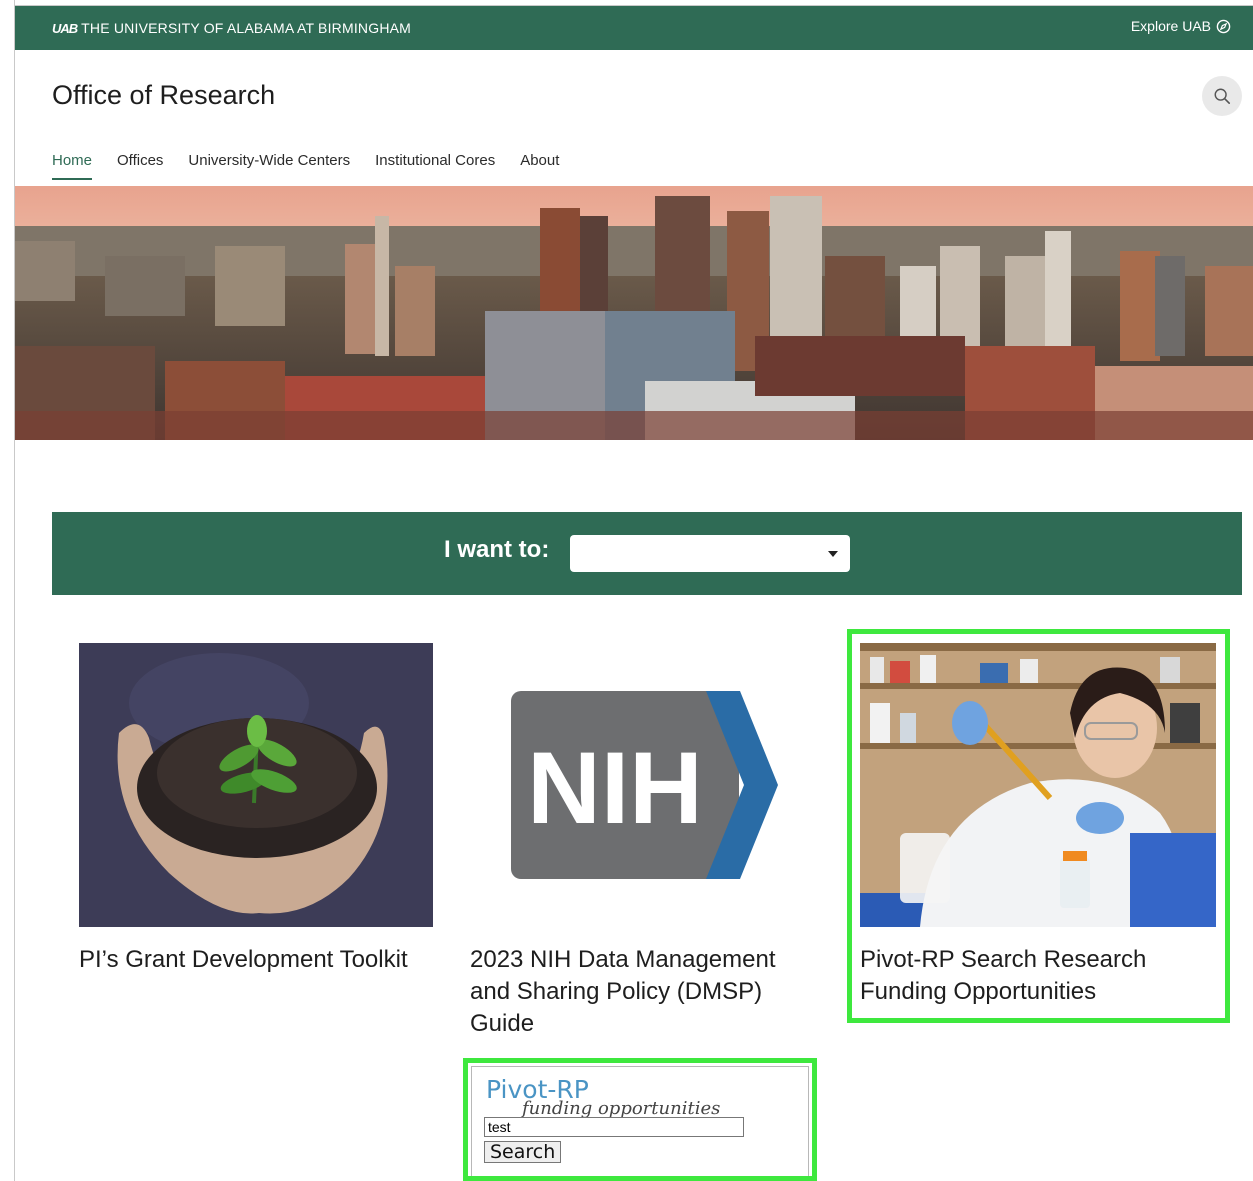 This screenshot has width=1253, height=1181. I want to click on university-name: THE UNIVERSITY OF ALABAMA AT BIRMINGHAM, so click(246, 28).